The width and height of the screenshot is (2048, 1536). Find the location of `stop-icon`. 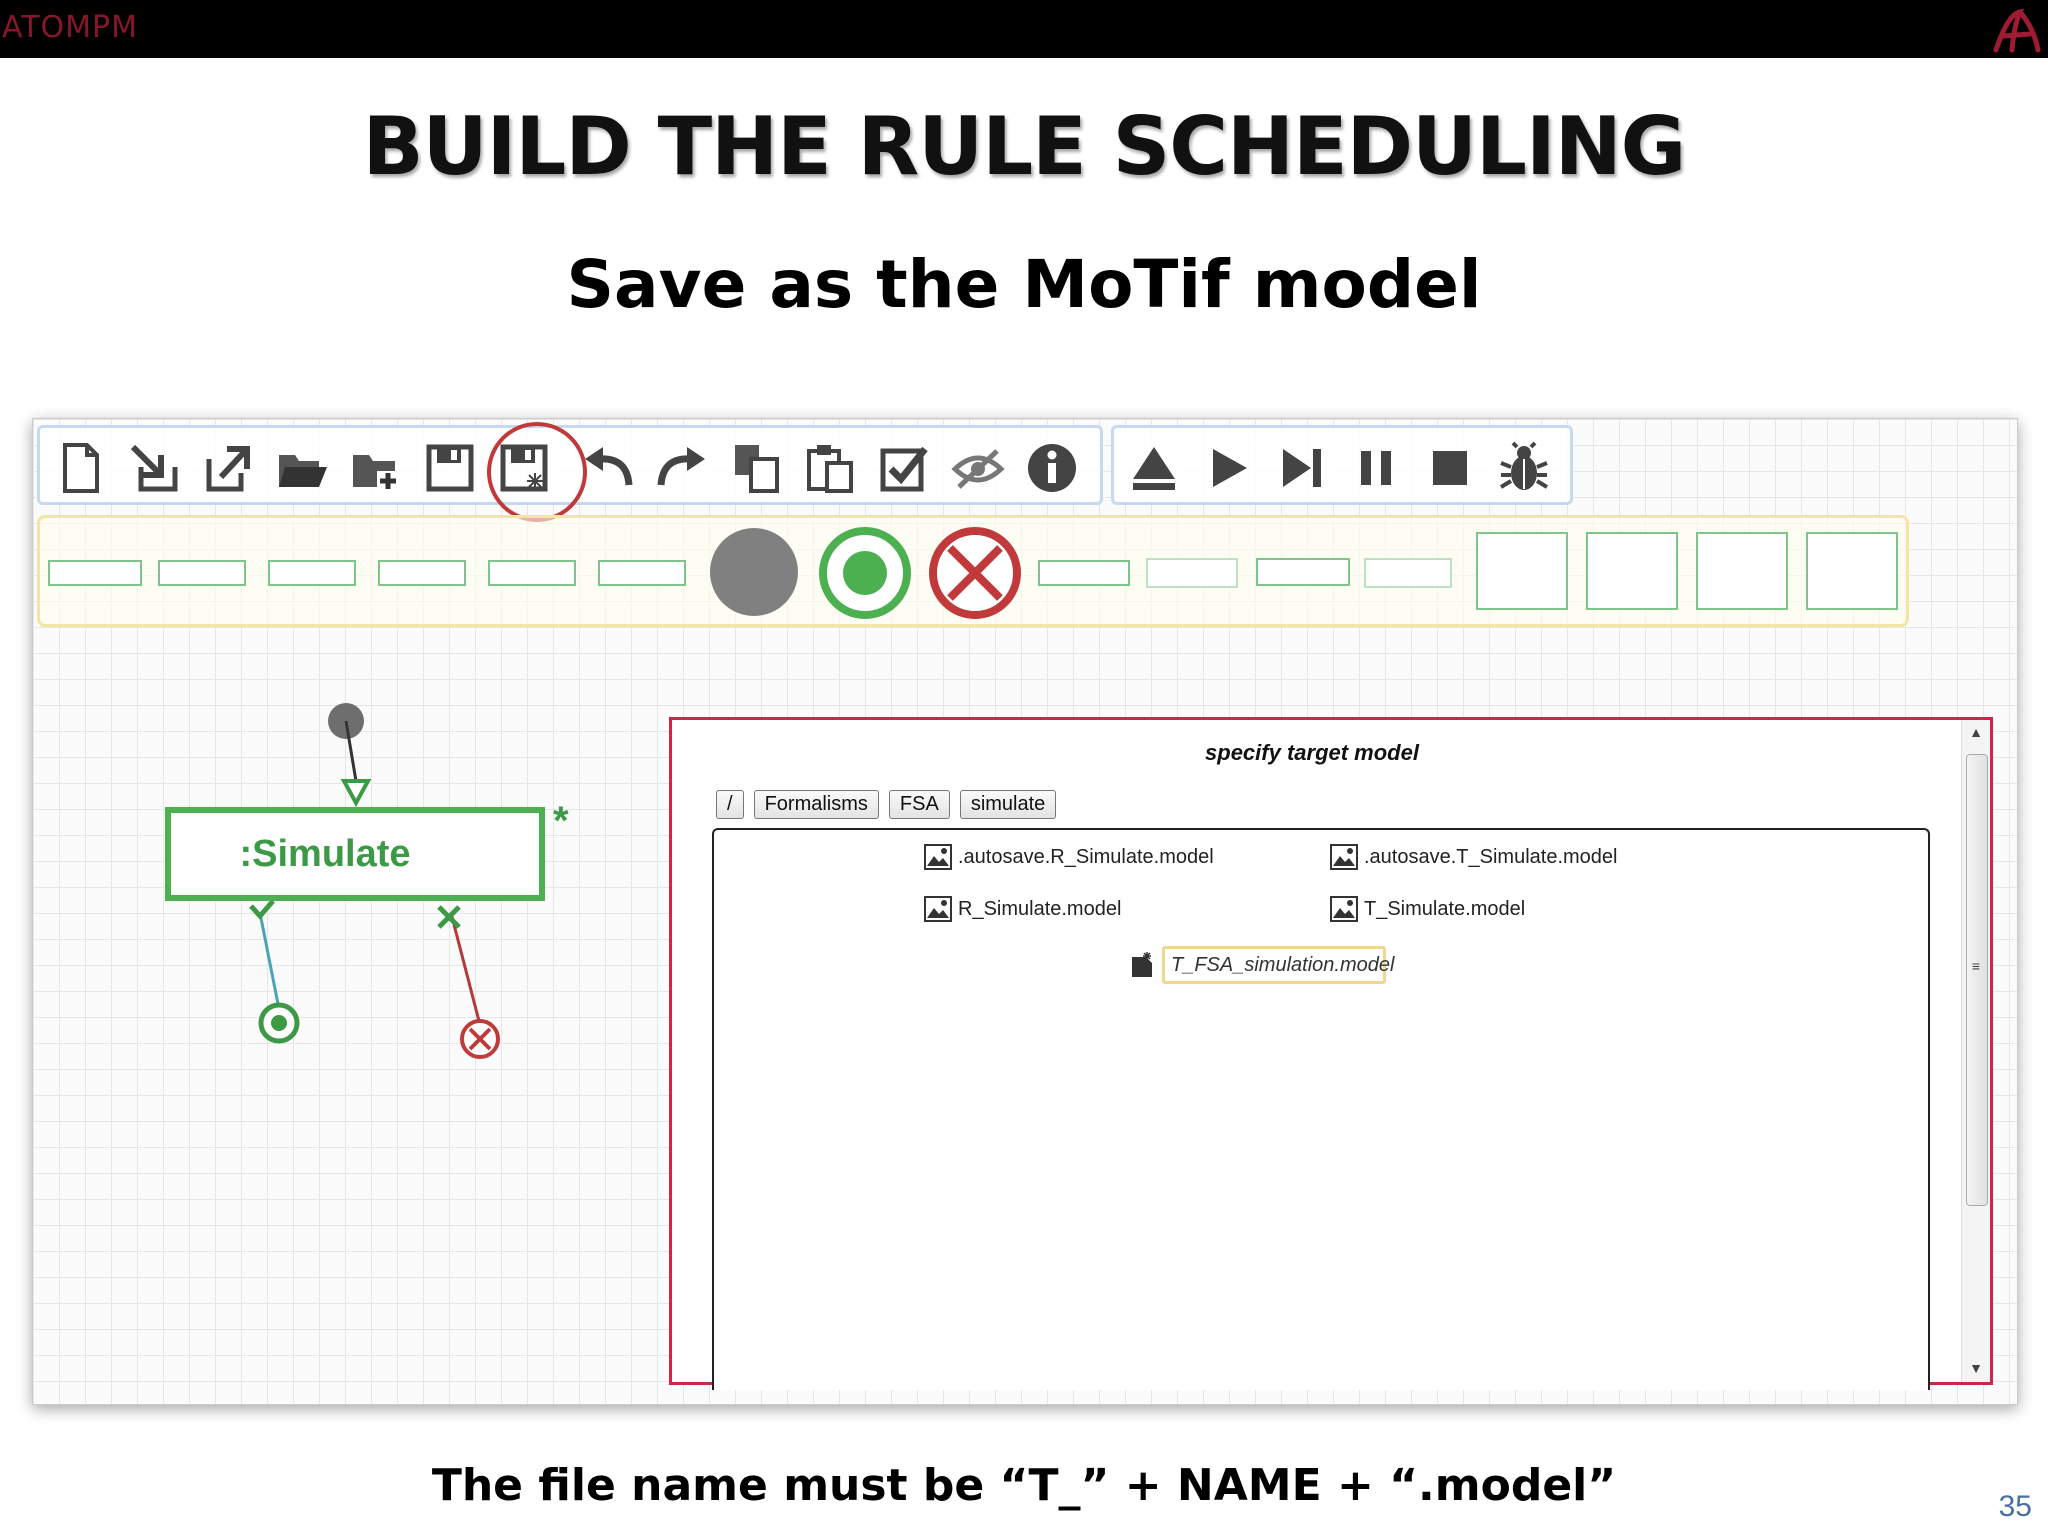

stop-icon is located at coordinates (1450, 468).